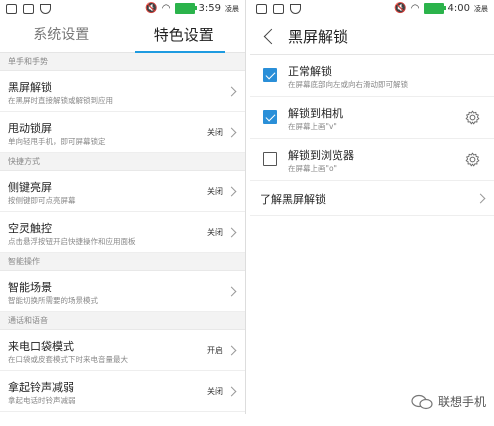  Describe the element at coordinates (271, 36) in the screenshot. I see `back-arrow-icon` at that location.